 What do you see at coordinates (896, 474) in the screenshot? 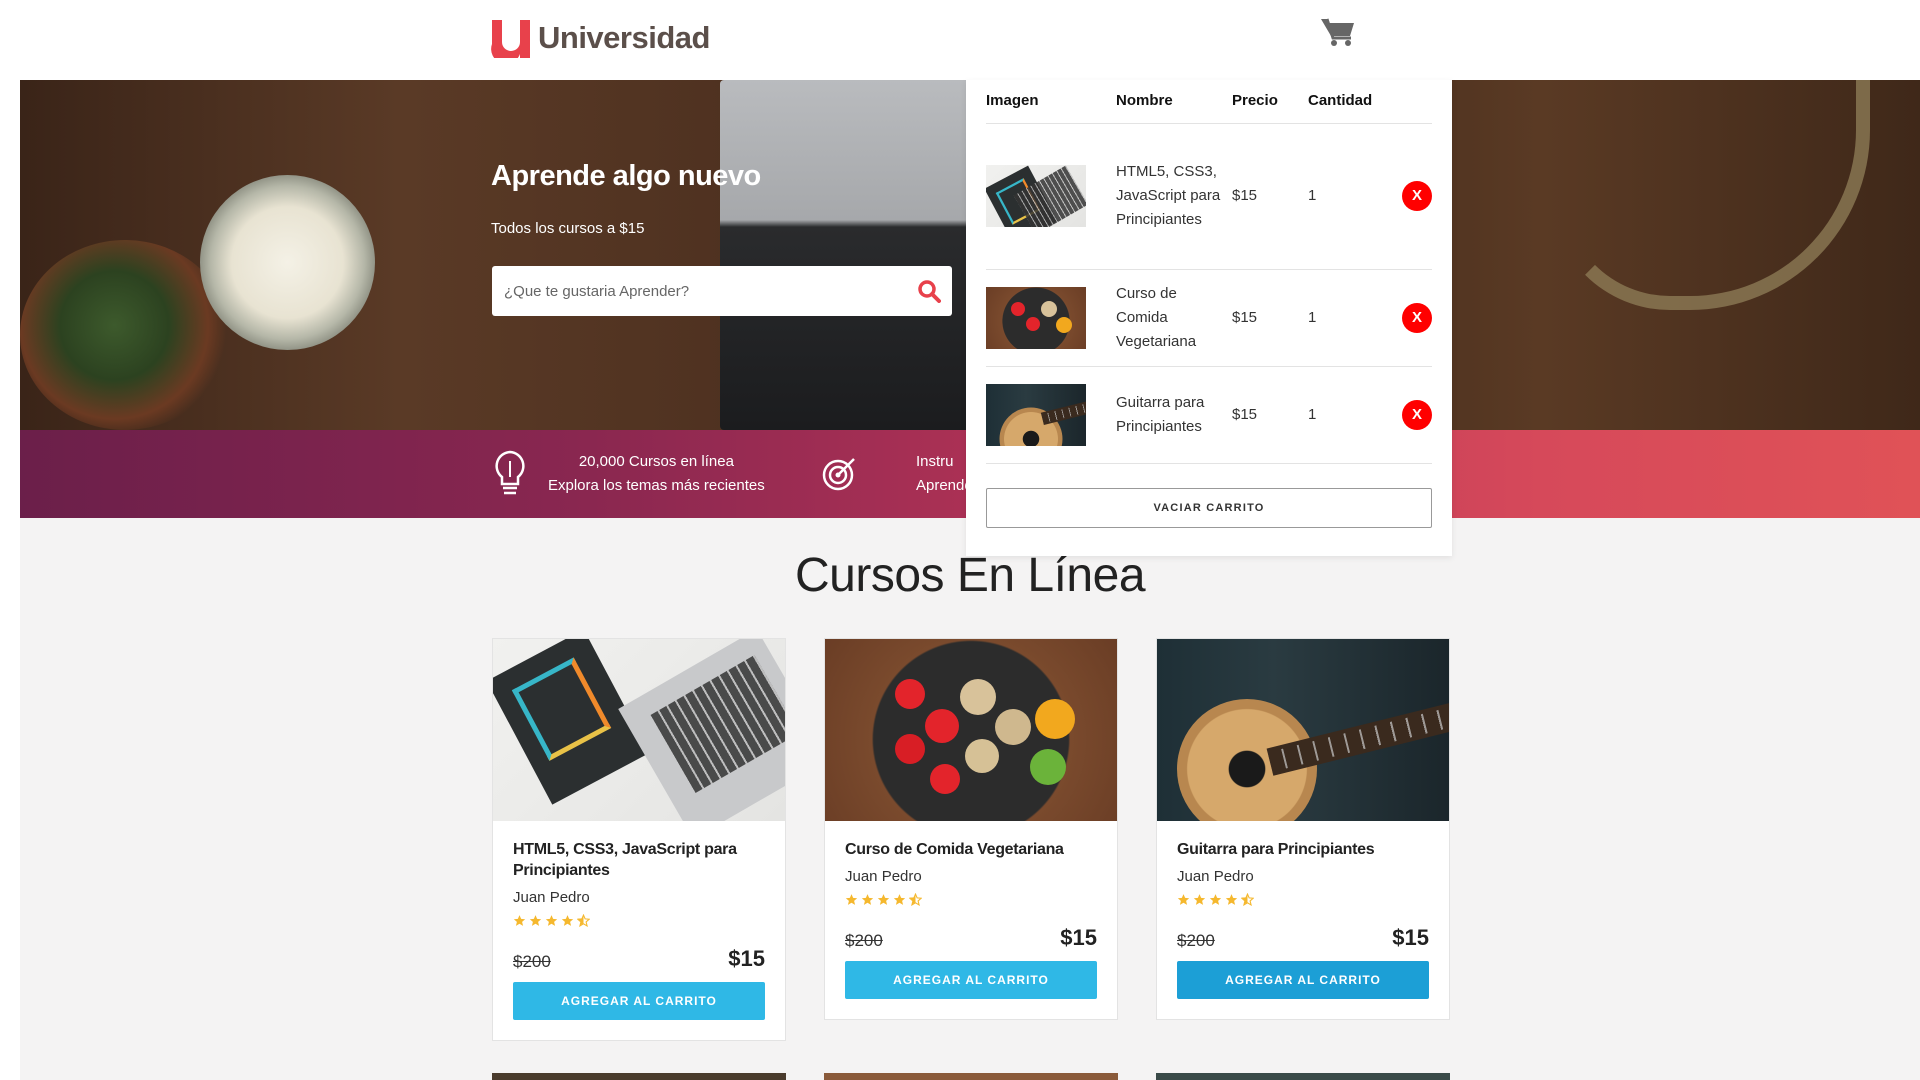
I see `feature-instructors: Instru Aprende` at bounding box center [896, 474].